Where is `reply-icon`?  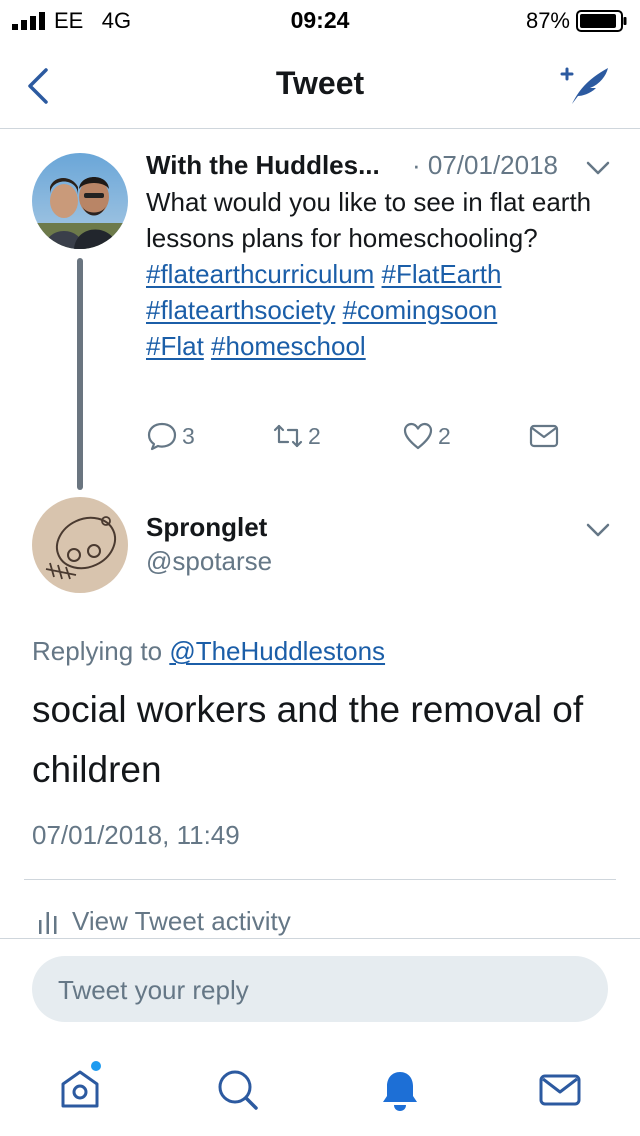
reply-icon is located at coordinates (162, 436).